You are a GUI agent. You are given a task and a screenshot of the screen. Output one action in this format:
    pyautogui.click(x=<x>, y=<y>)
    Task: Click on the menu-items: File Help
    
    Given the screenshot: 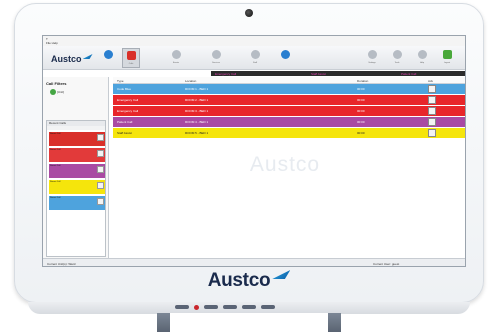 What is the action you would take?
    pyautogui.click(x=52, y=43)
    